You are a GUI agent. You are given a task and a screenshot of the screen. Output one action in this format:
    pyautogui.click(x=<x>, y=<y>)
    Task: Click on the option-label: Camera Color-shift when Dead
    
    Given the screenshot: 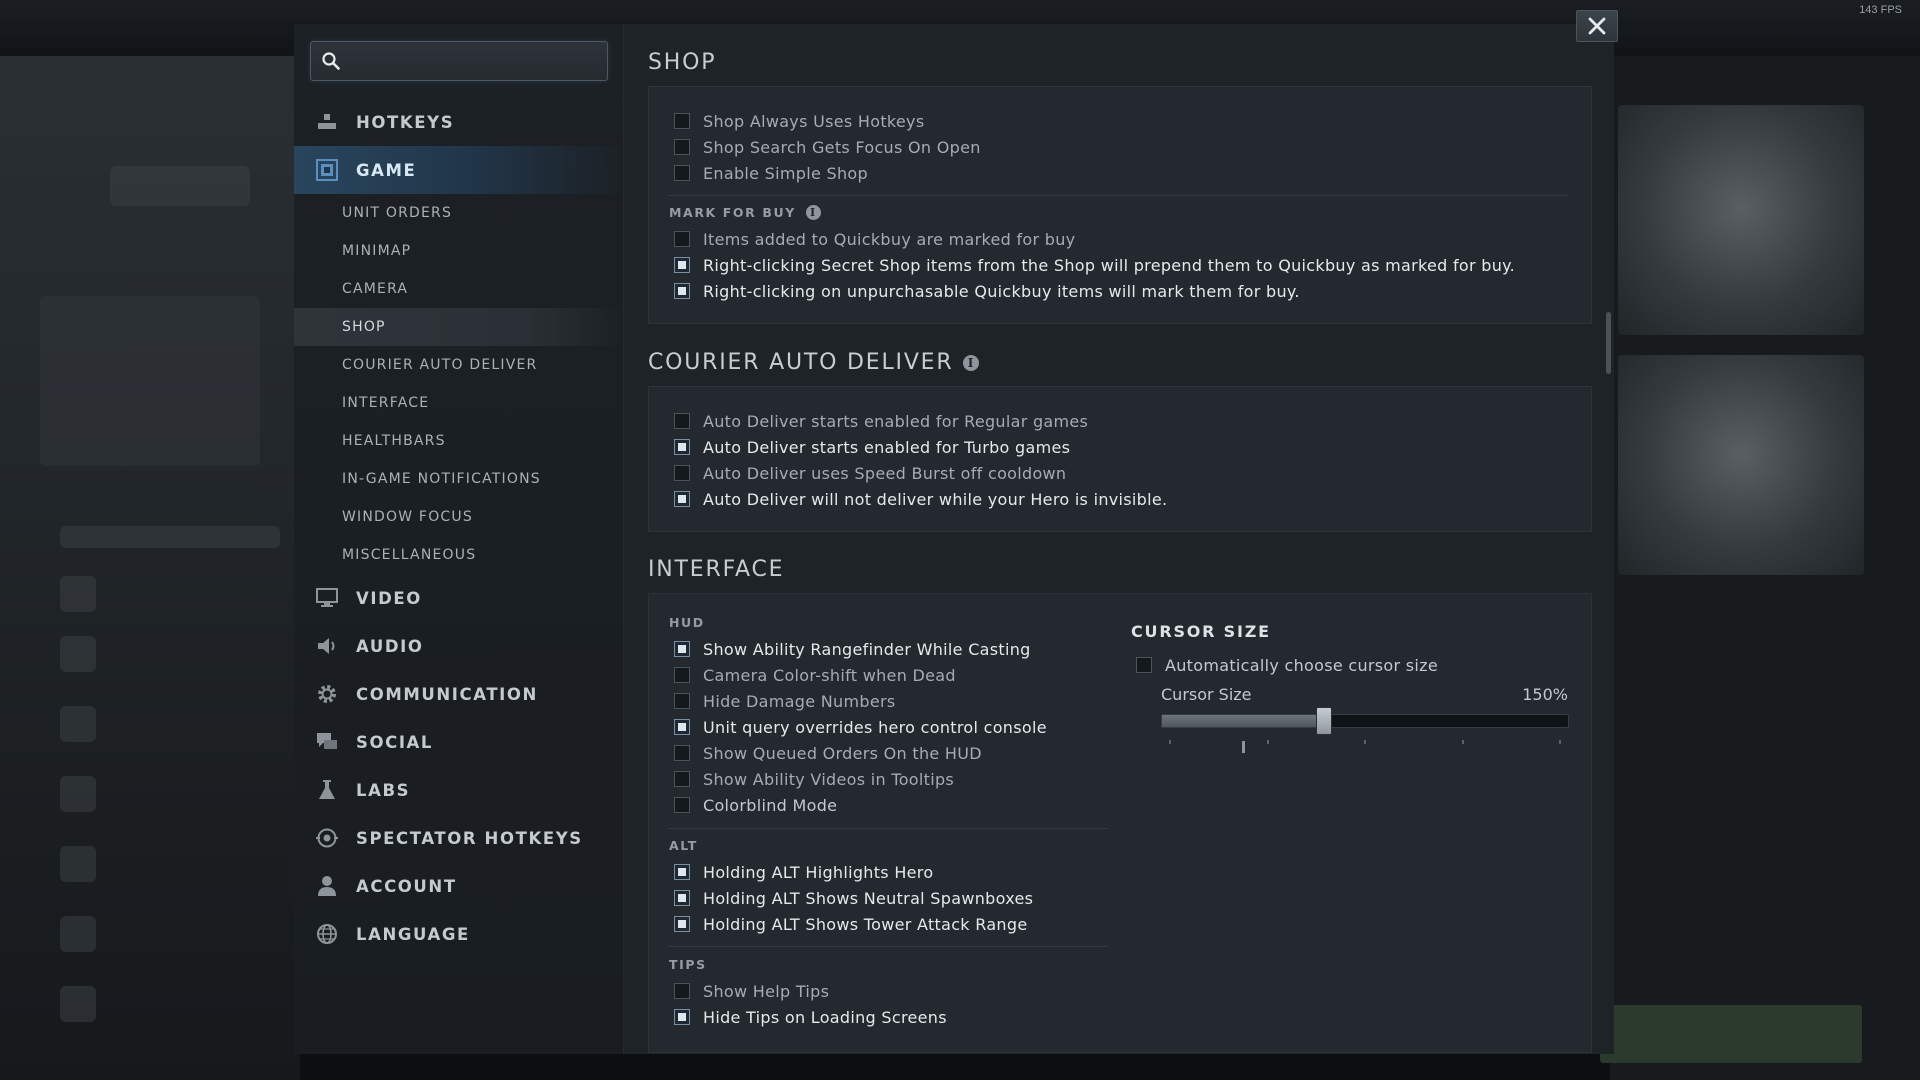 What is the action you would take?
    pyautogui.click(x=829, y=675)
    